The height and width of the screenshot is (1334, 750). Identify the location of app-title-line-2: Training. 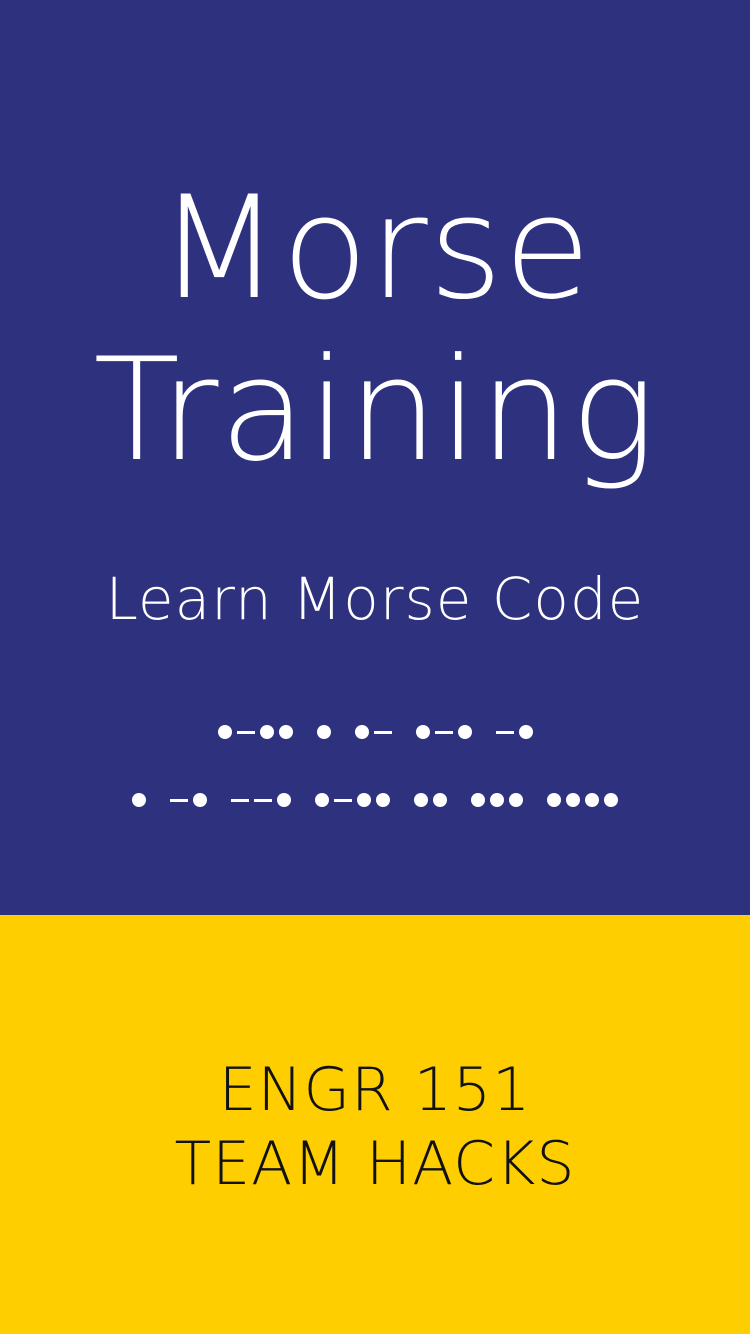
(375, 410).